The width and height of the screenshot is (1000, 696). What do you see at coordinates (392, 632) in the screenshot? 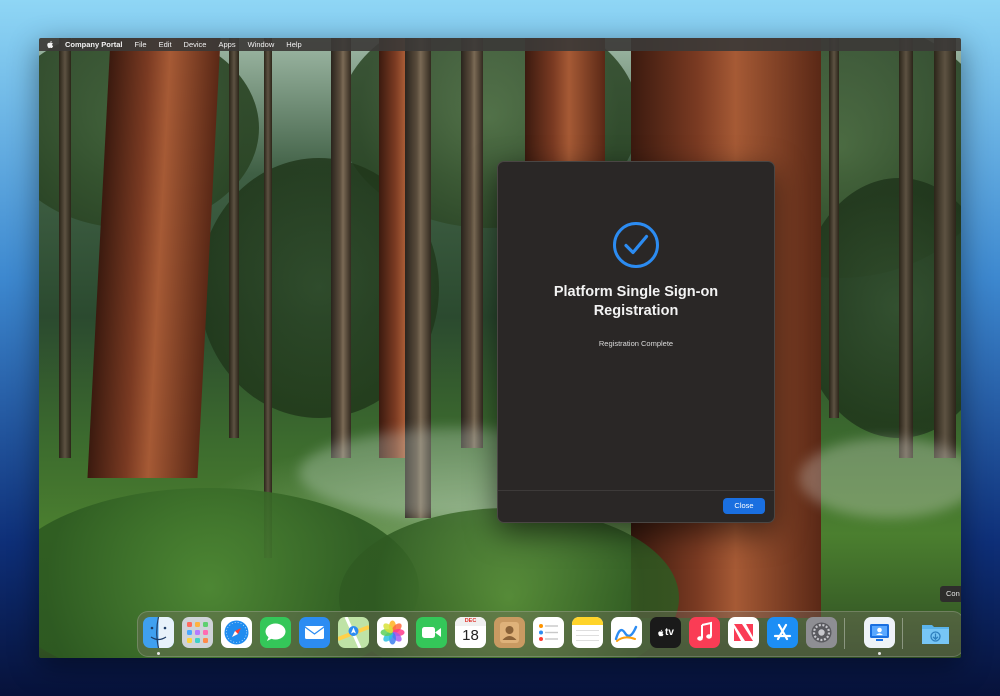
I see `dock-photos-icon` at bounding box center [392, 632].